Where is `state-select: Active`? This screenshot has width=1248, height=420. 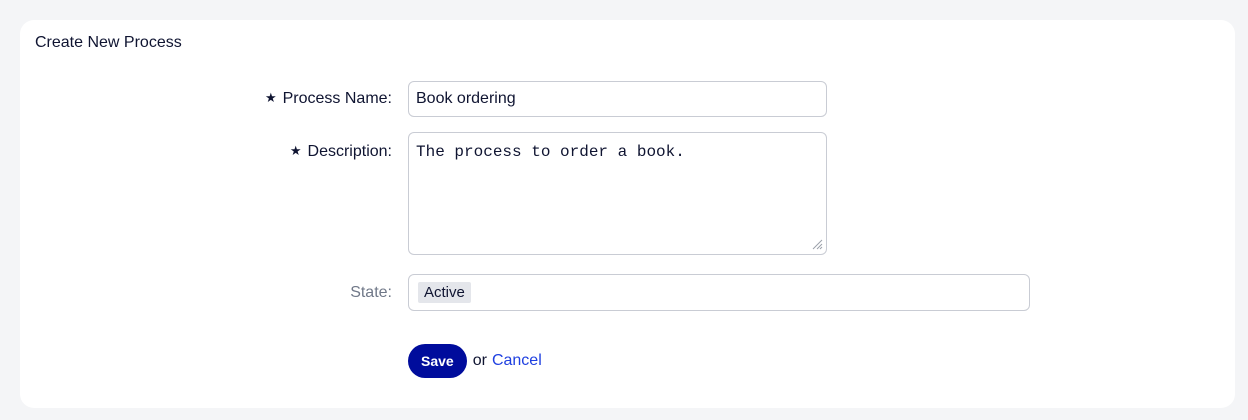
state-select: Active is located at coordinates (719, 292).